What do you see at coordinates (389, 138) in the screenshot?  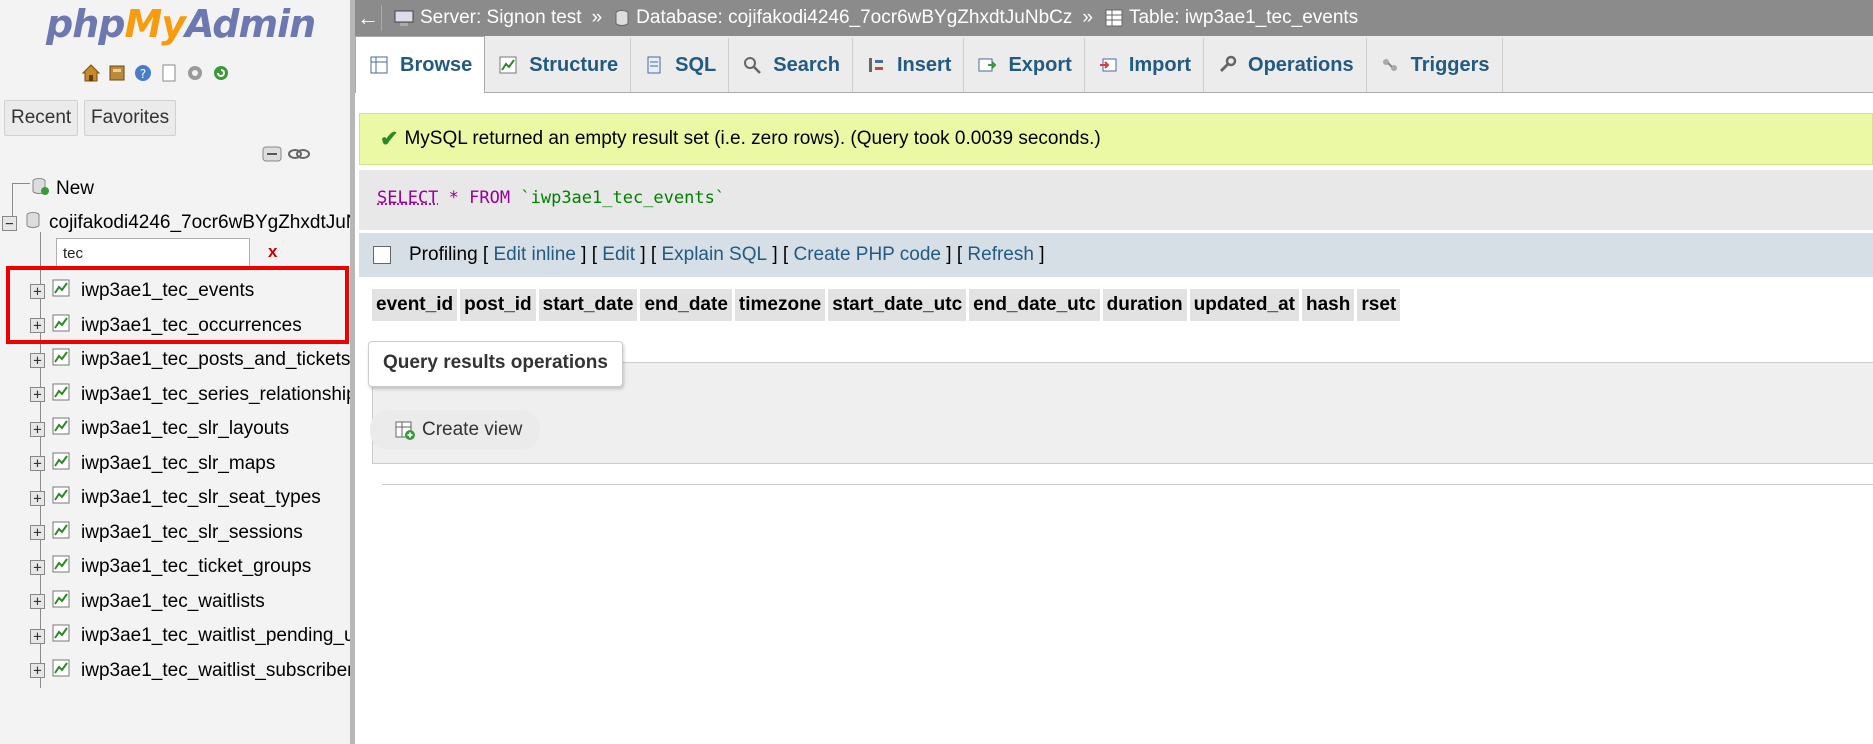 I see `checkmark-icon: ✔` at bounding box center [389, 138].